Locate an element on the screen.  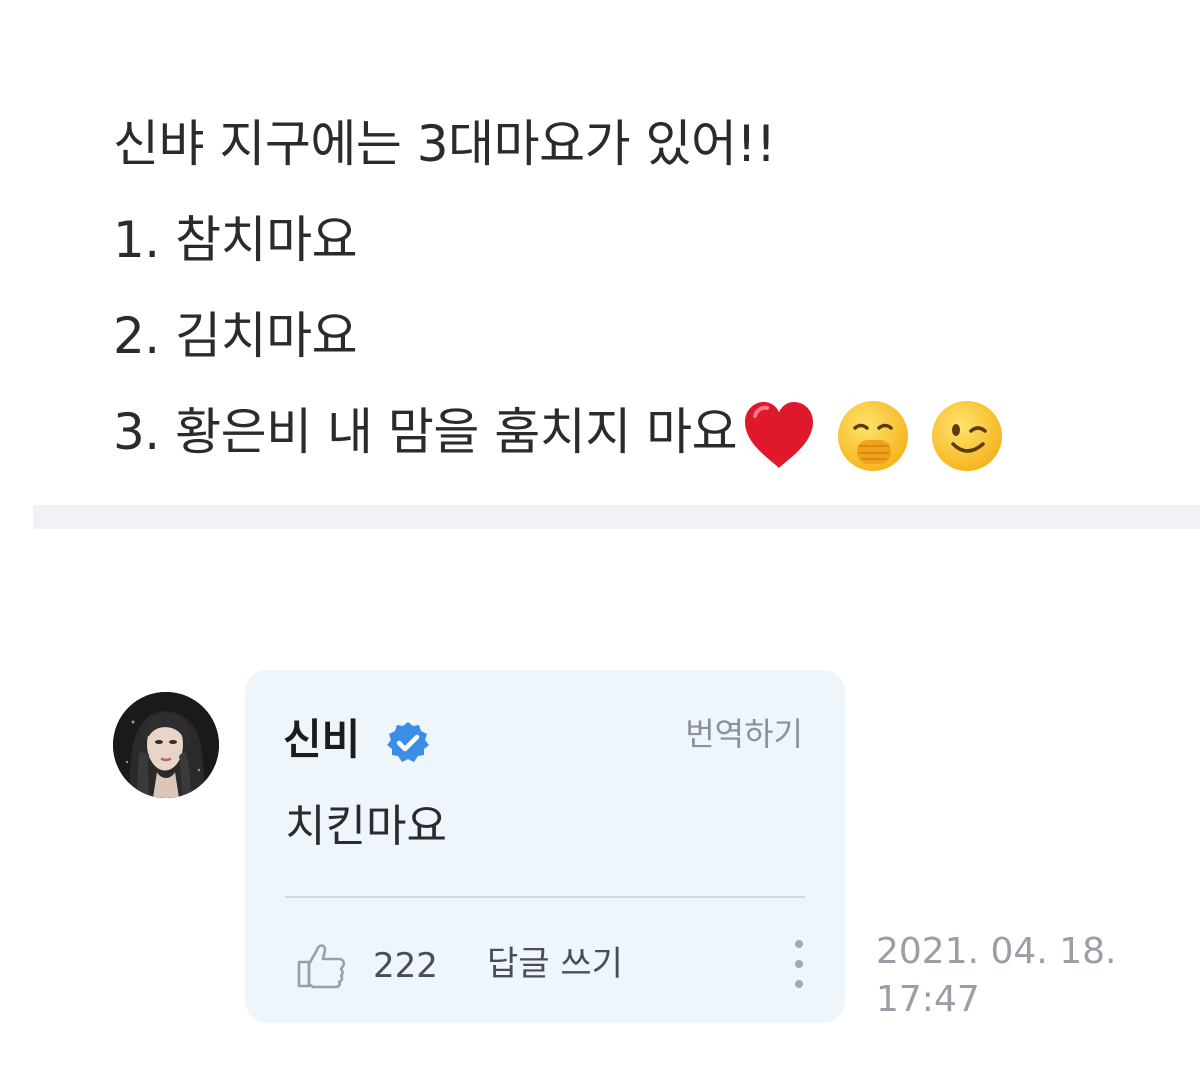
comment-author-name: 신비 is located at coordinates (321, 740).